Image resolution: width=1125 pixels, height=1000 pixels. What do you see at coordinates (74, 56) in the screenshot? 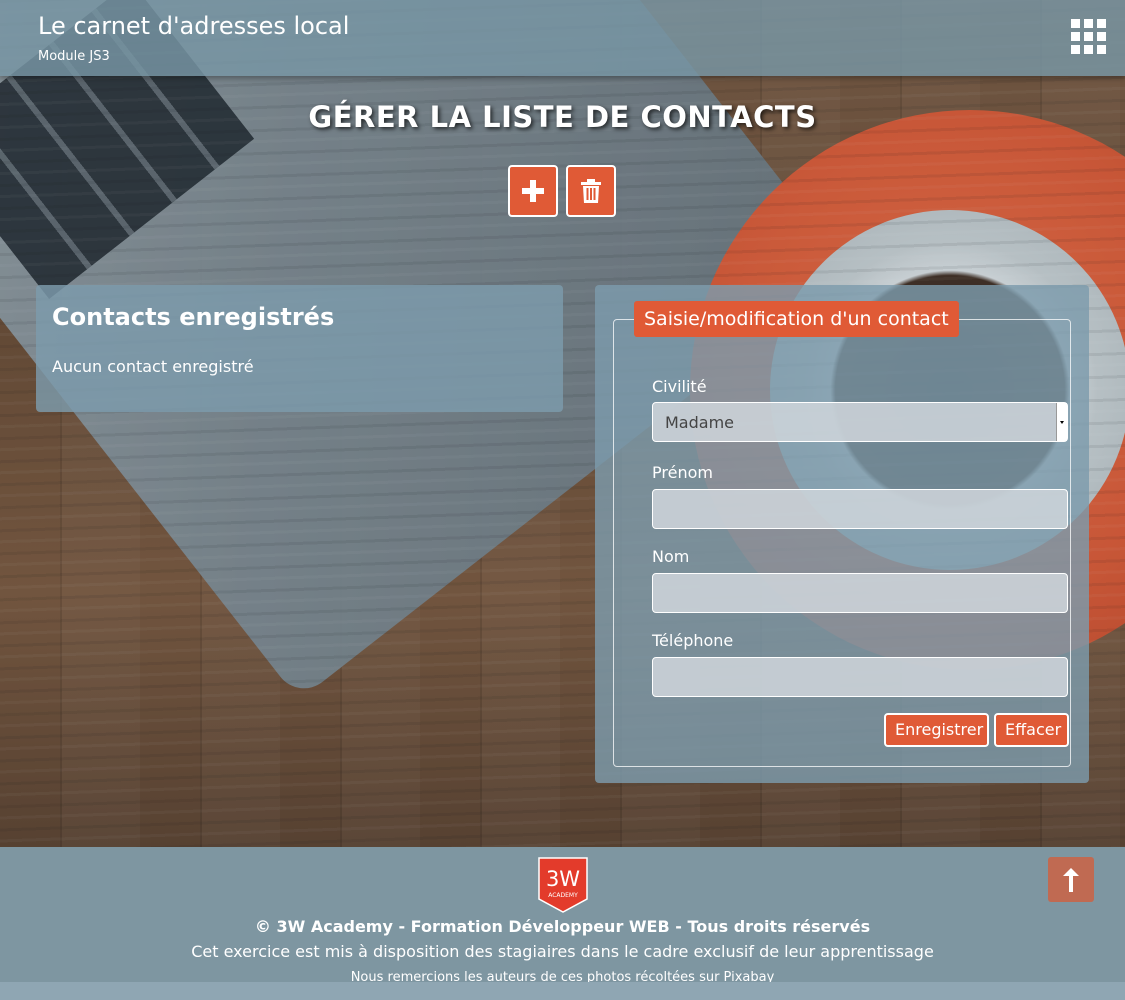
I see `site-subtitle: Module JS3` at bounding box center [74, 56].